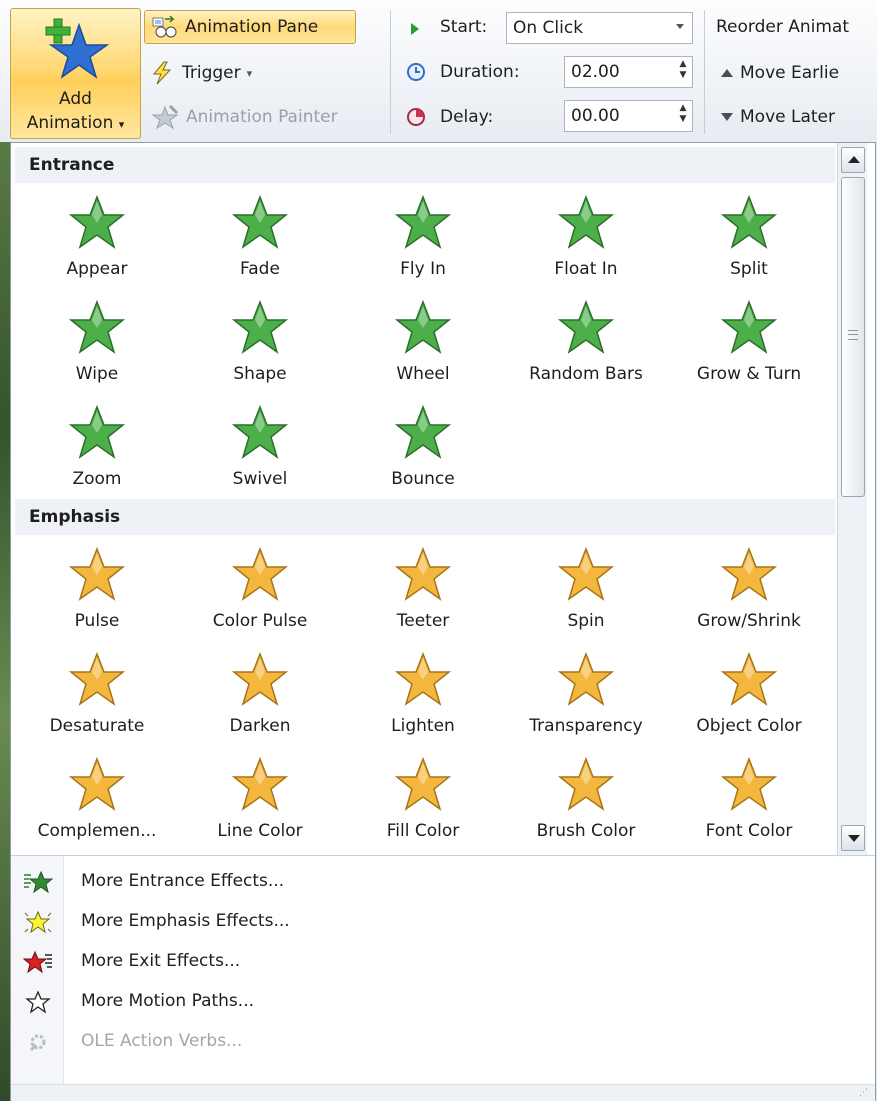 This screenshot has height=1101, width=877. Describe the element at coordinates (38, 882) in the screenshot. I see `entrance-effects-icon` at that location.